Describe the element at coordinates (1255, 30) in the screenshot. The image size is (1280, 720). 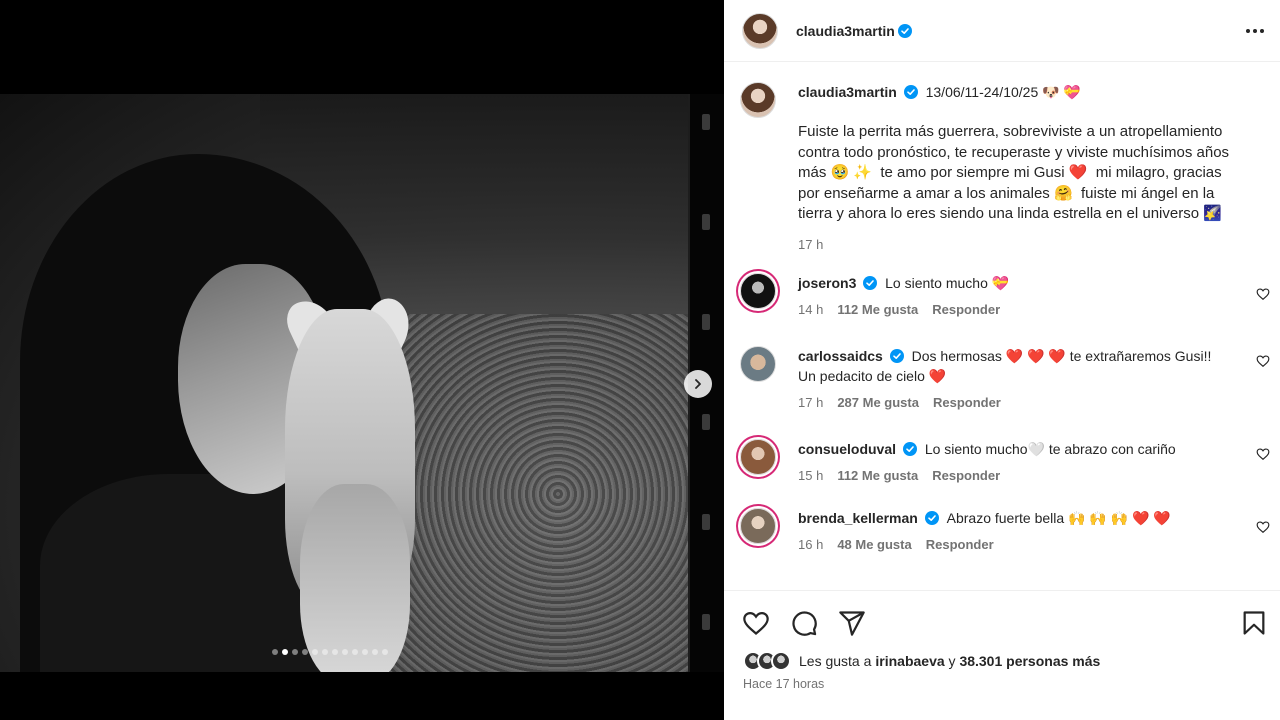
I see `more-options-icon` at that location.